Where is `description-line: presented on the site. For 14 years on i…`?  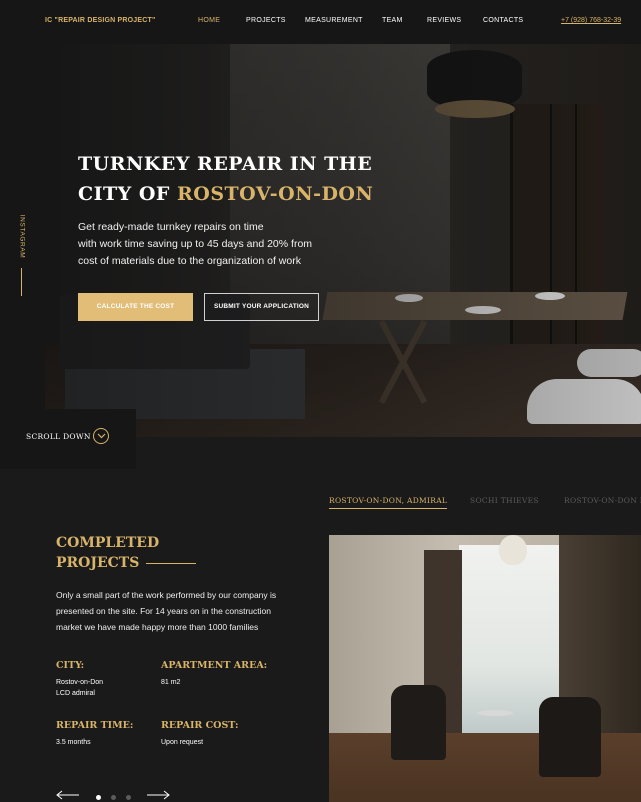 description-line: presented on the site. For 14 years on i… is located at coordinates (163, 611).